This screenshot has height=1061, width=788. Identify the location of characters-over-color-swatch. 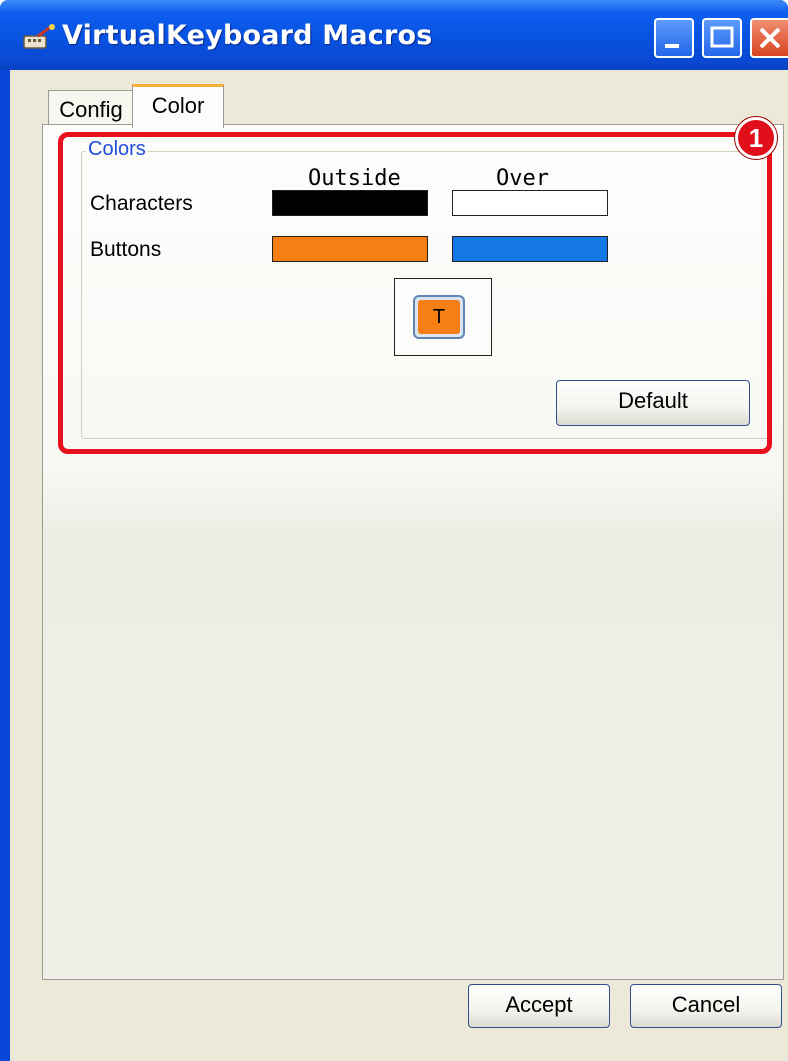
(530, 203).